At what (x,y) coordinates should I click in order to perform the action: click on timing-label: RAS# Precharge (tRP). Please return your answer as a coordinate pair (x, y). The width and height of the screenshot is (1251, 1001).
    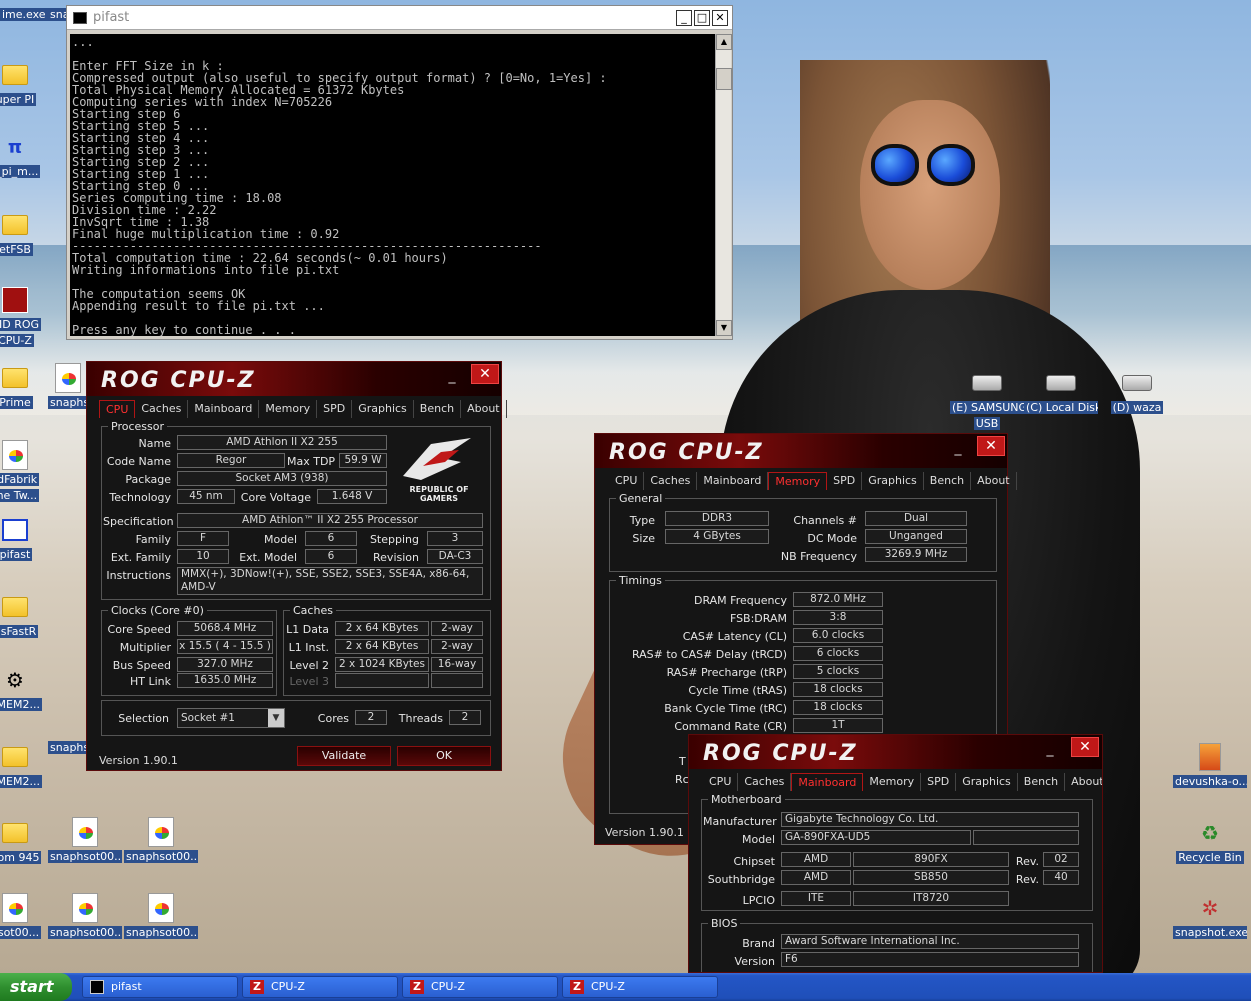
    Looking at the image, I should click on (726, 672).